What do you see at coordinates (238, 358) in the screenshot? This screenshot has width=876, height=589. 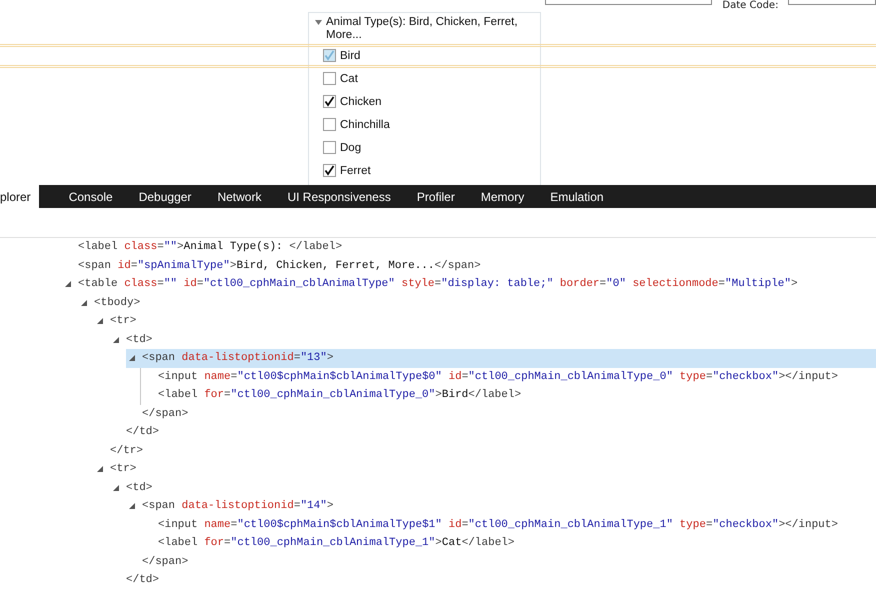 I see `dom-node-text: <span data-listoptionid="13">` at bounding box center [238, 358].